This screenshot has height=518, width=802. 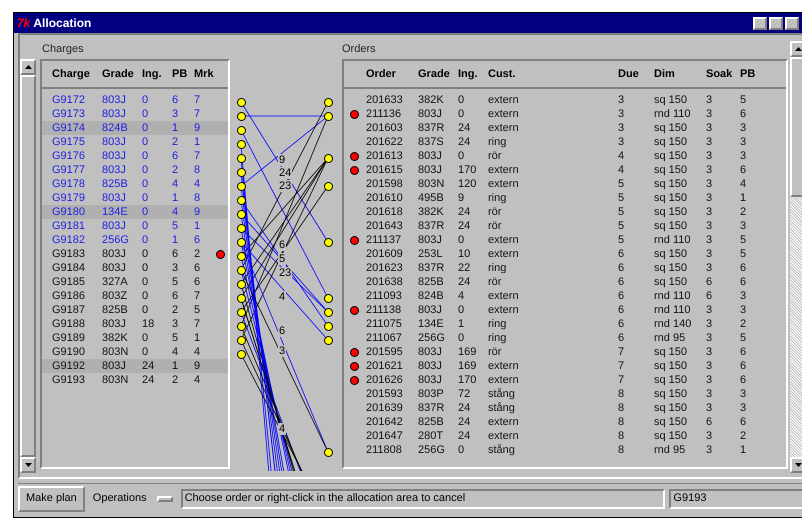 I want to click on order-row: 201642 825B 24 extern 8 sq 150 6 6, so click(x=565, y=422).